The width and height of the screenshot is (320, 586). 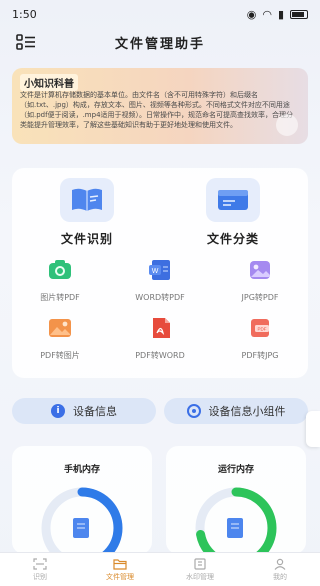 I want to click on word-to-pdf-button: W WORD转PDF, so click(x=160, y=280).